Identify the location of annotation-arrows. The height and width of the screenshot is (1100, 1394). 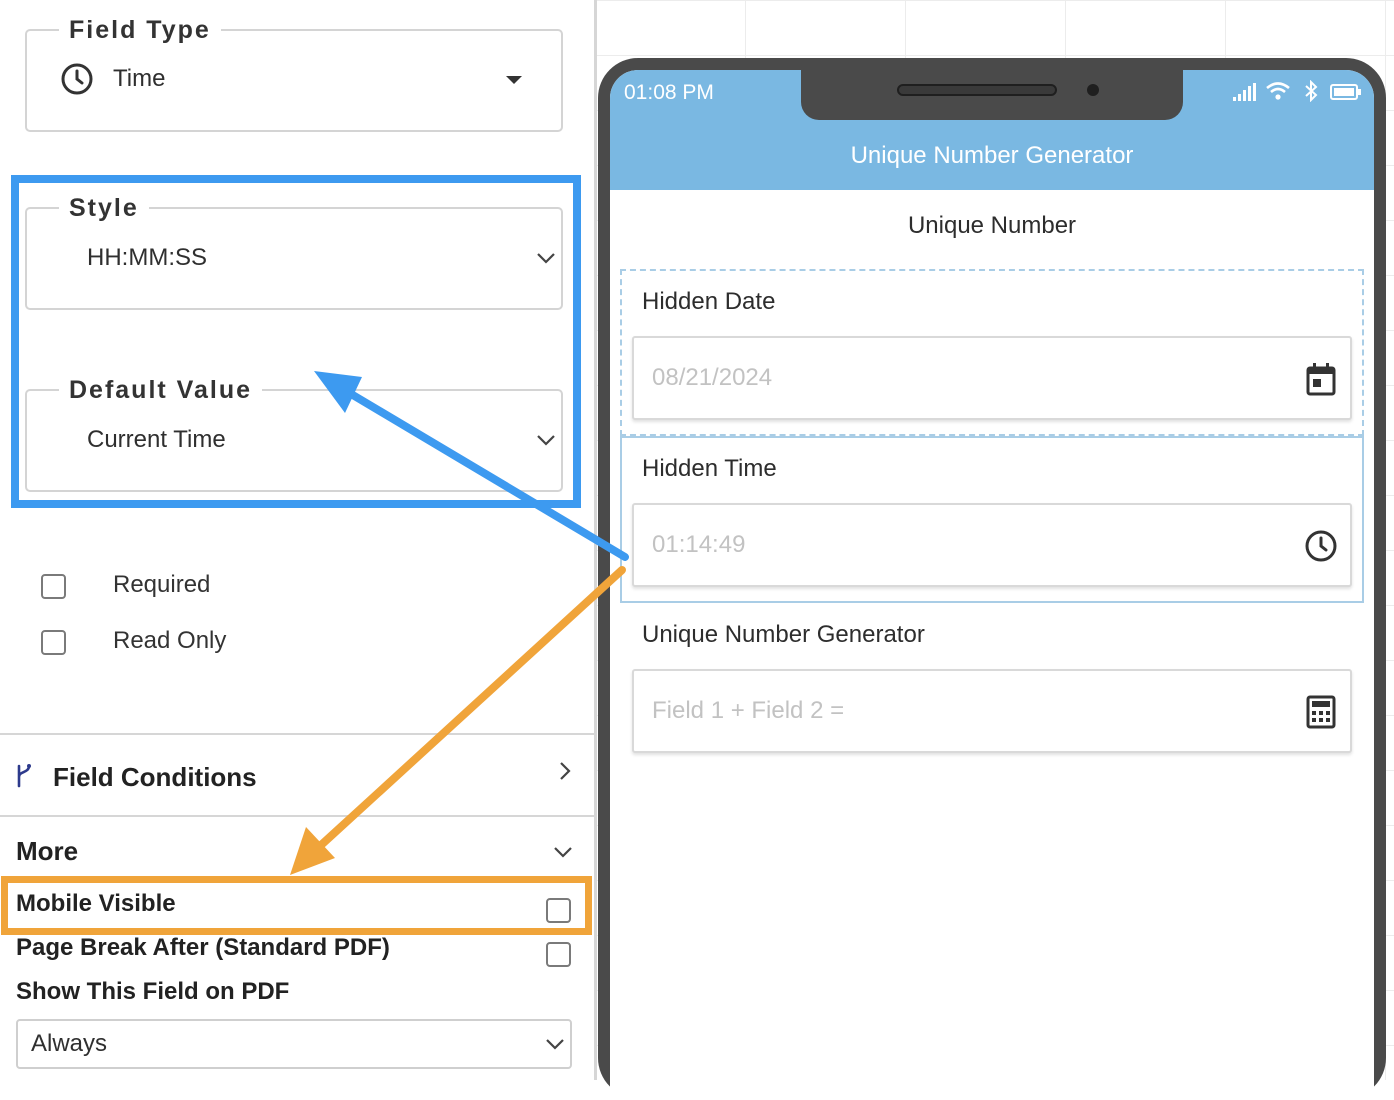
(459, 623).